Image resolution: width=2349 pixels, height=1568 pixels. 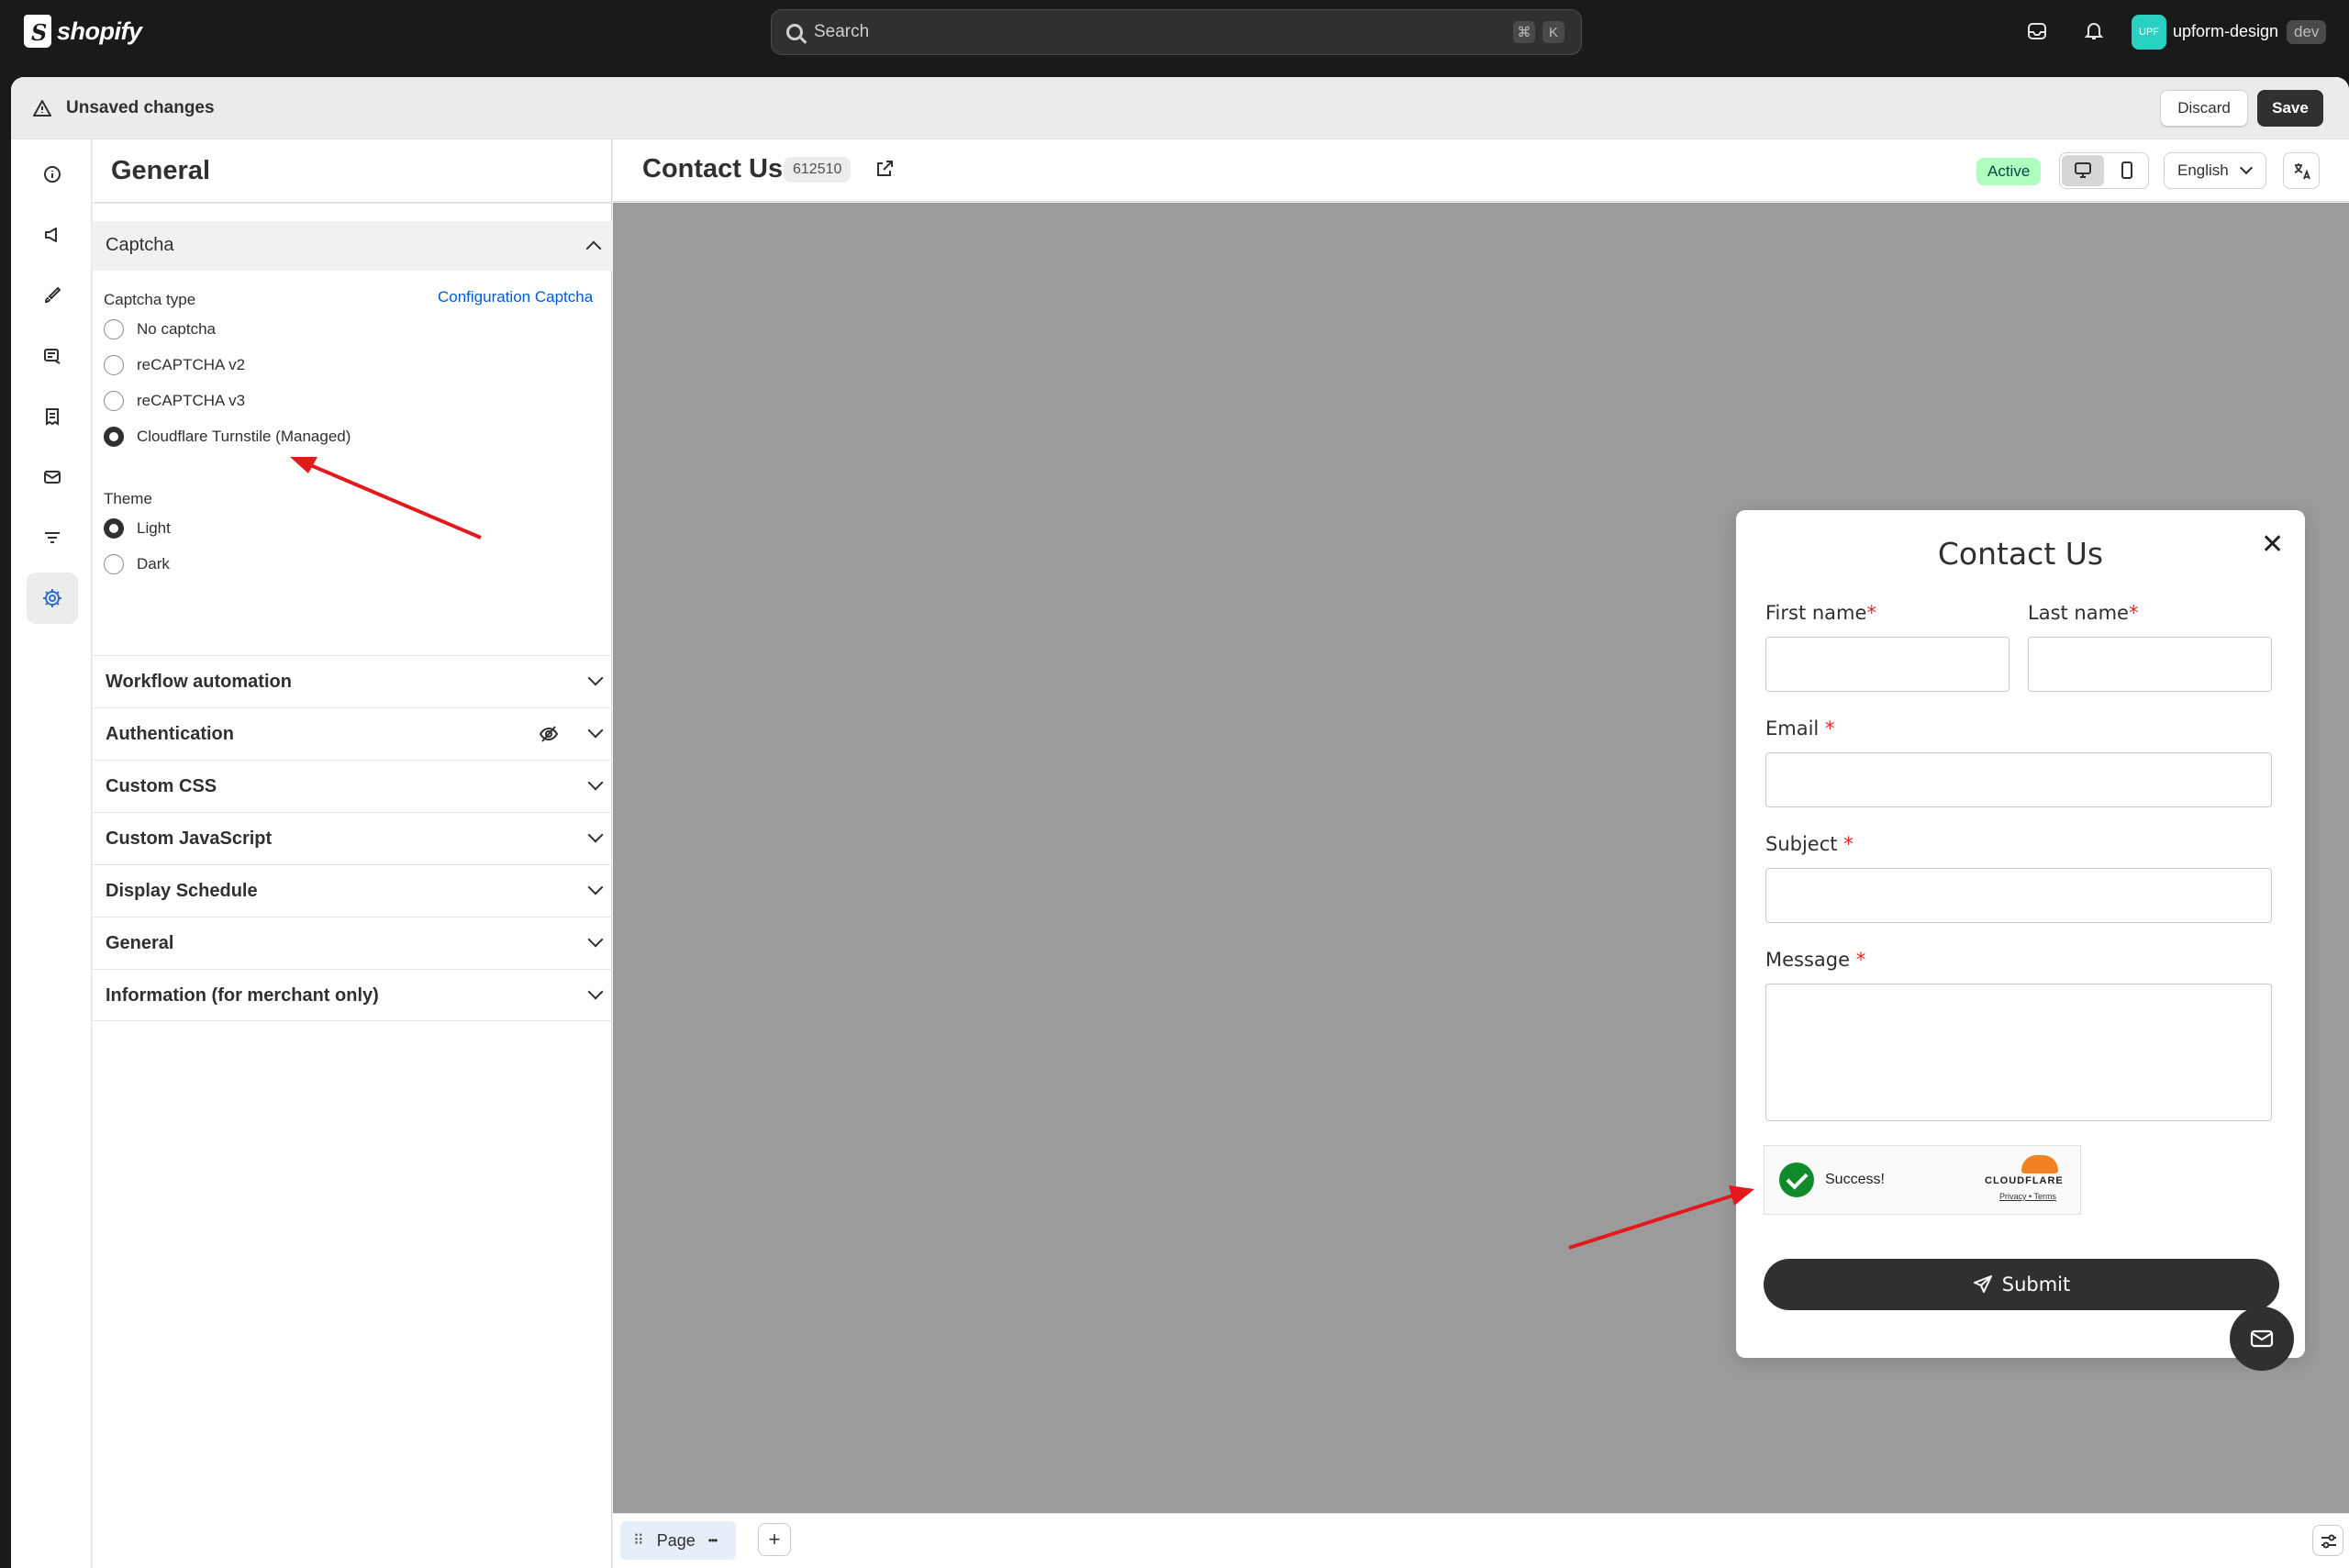 I want to click on floating-mail-button, so click(x=2262, y=1339).